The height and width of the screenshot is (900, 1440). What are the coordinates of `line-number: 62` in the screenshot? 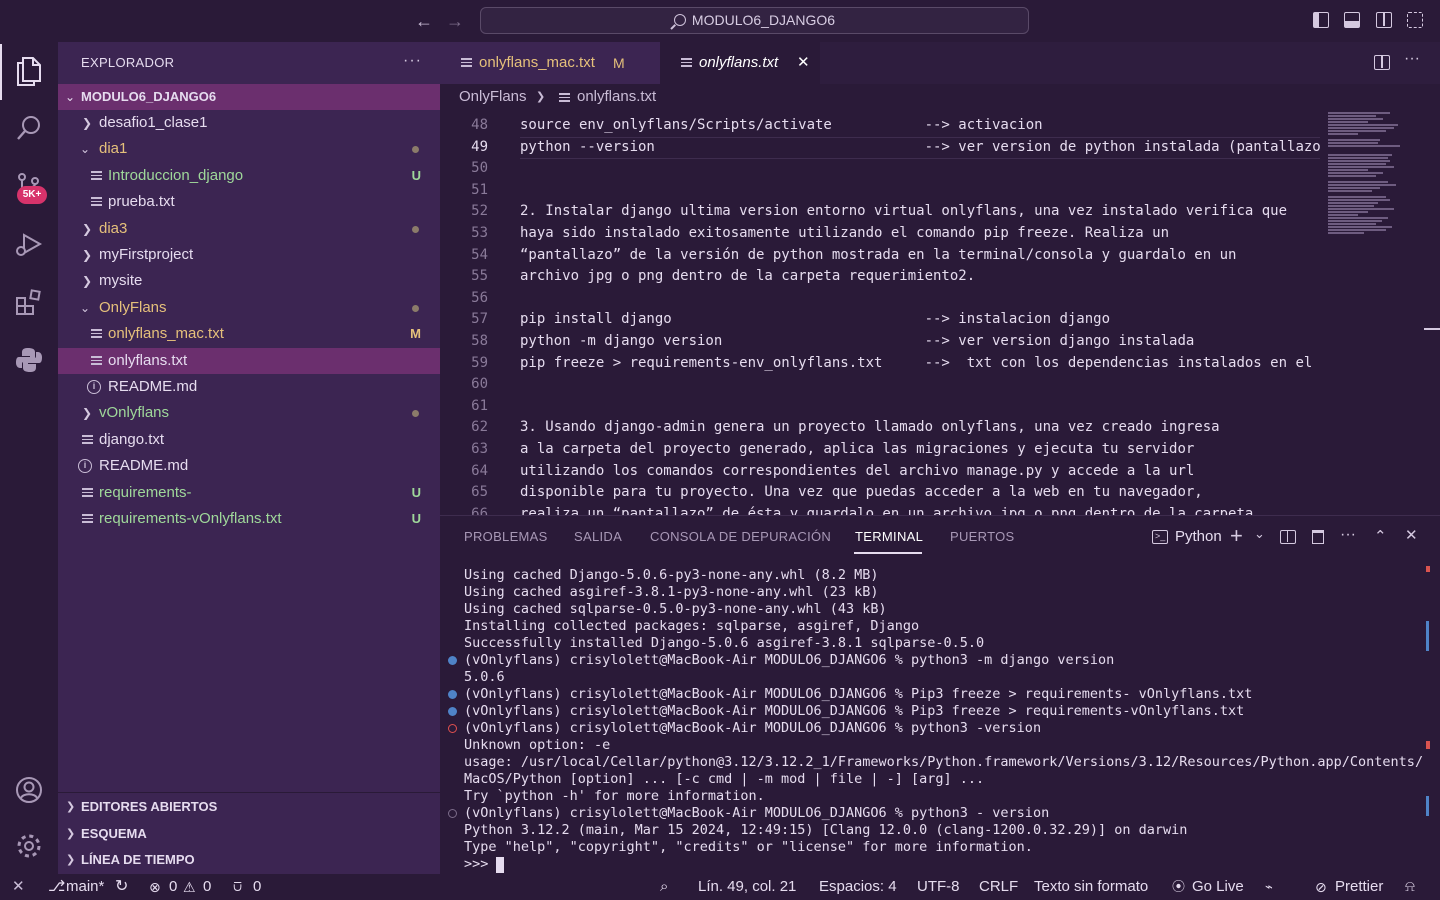 It's located at (479, 427).